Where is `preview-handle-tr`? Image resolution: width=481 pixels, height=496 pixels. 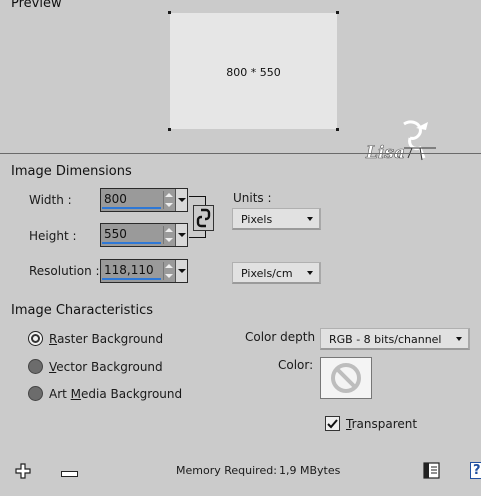 preview-handle-tr is located at coordinates (337, 12).